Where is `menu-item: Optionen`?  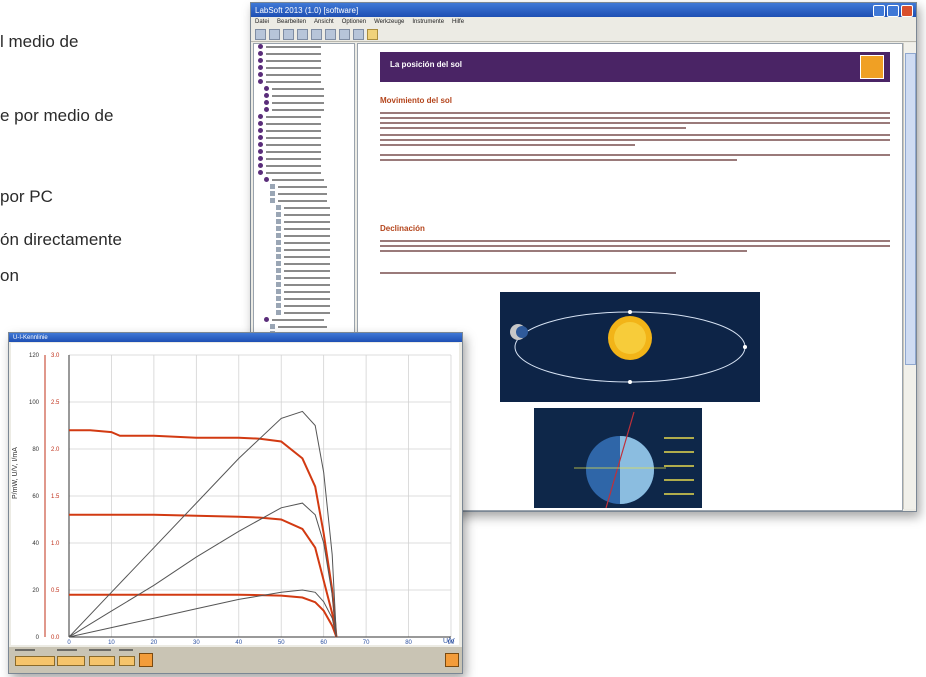
menu-item: Optionen is located at coordinates (354, 22).